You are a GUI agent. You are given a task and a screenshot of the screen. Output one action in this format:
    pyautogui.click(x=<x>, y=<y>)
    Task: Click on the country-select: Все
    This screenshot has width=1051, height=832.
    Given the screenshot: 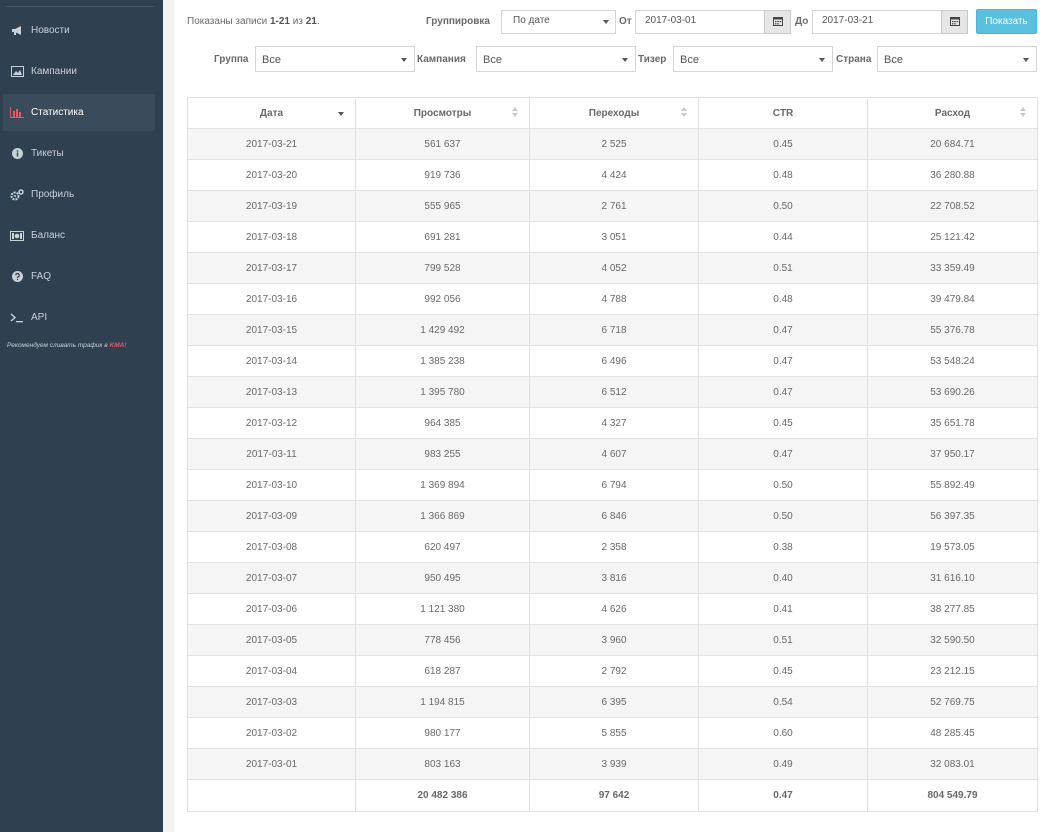 What is the action you would take?
    pyautogui.click(x=957, y=59)
    